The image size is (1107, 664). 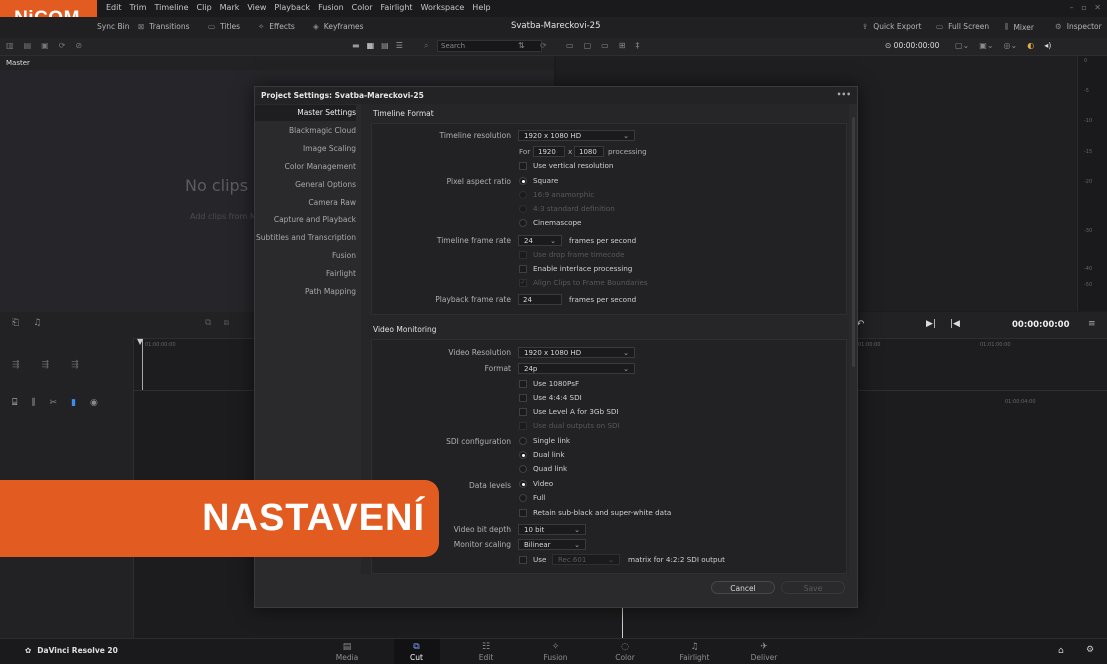 I want to click on monitor-scaling-dropdown: Bilinear ⌄, so click(x=552, y=544).